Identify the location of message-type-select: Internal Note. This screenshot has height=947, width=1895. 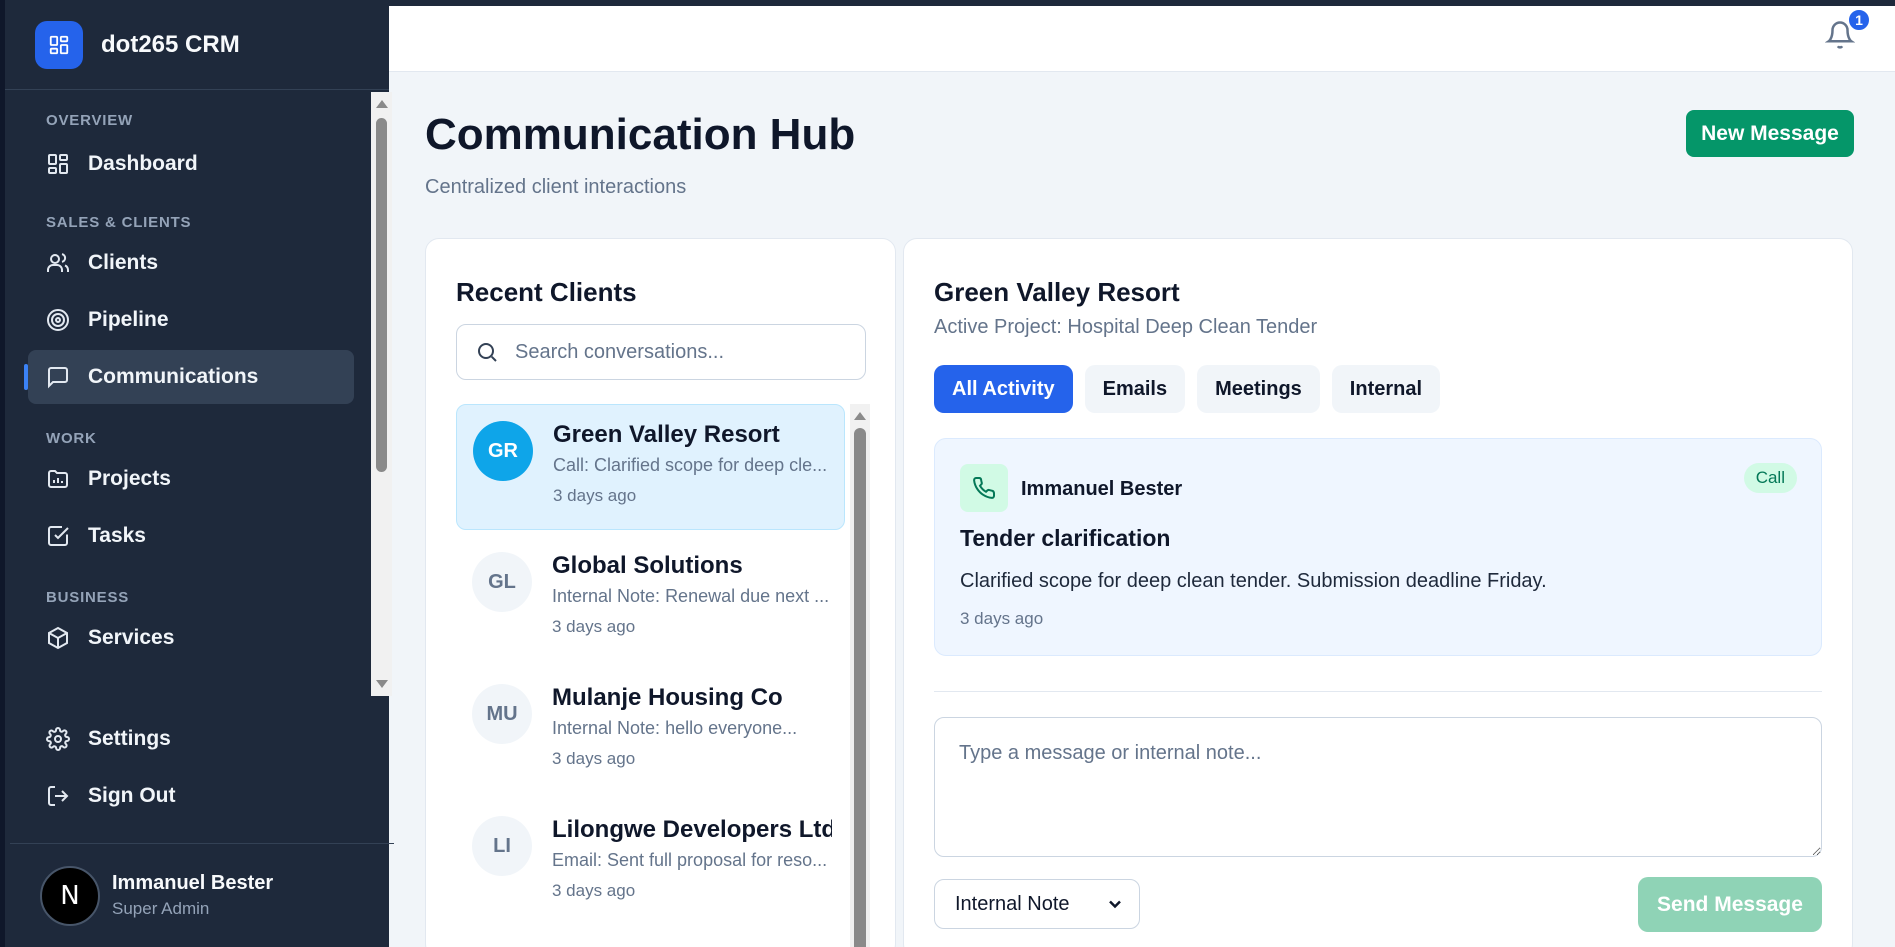
(1037, 904).